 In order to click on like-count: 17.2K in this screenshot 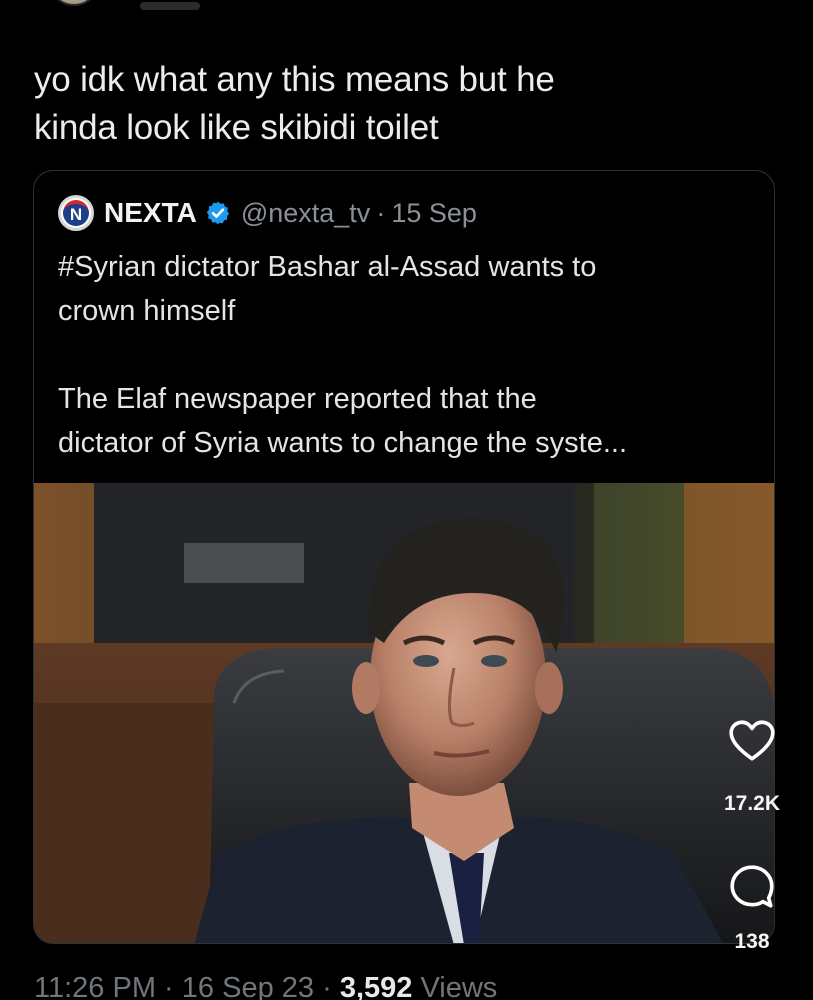, I will do `click(752, 803)`.